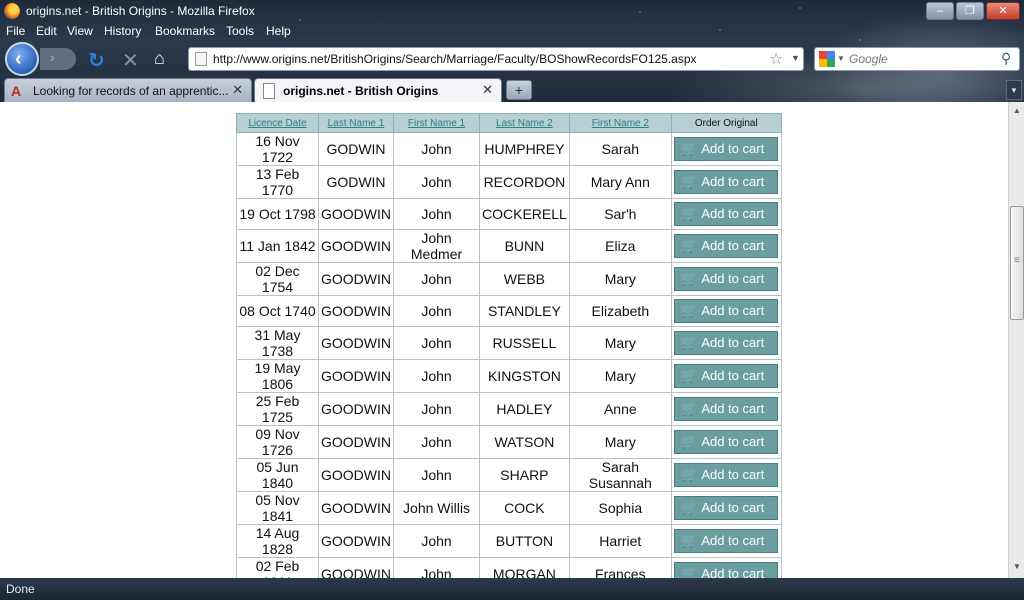  What do you see at coordinates (1006, 58) in the screenshot?
I see `search-icon: ⚲` at bounding box center [1006, 58].